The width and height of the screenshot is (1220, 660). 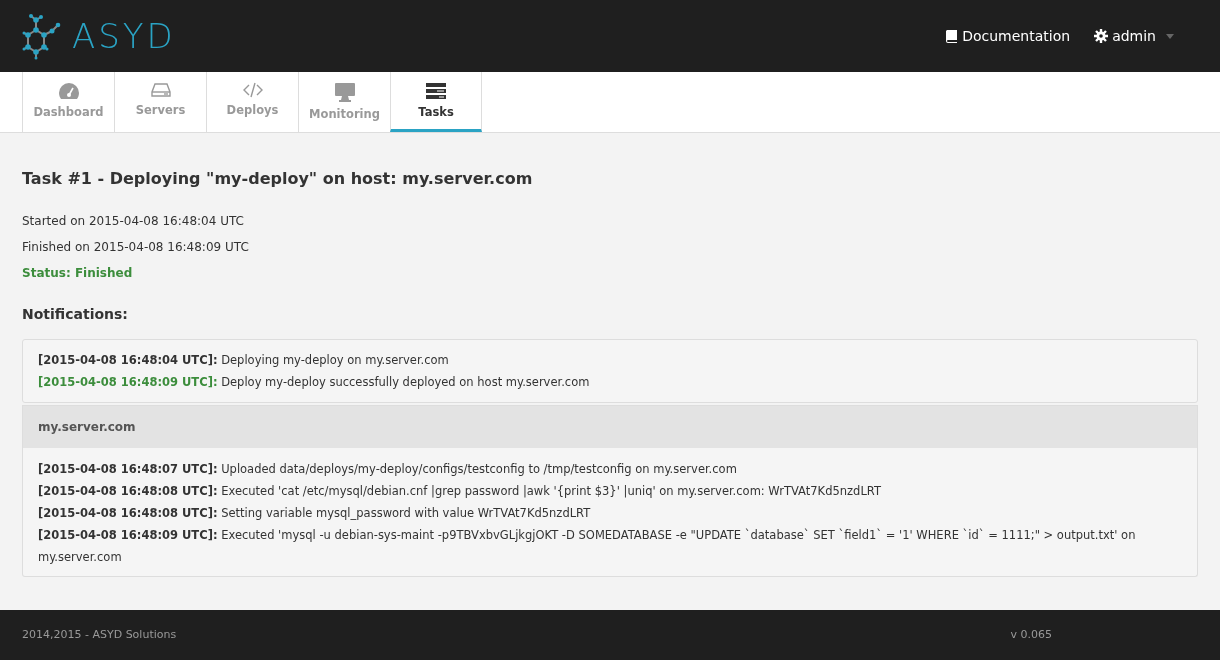 What do you see at coordinates (252, 102) in the screenshot?
I see `nav-tab: Deploys` at bounding box center [252, 102].